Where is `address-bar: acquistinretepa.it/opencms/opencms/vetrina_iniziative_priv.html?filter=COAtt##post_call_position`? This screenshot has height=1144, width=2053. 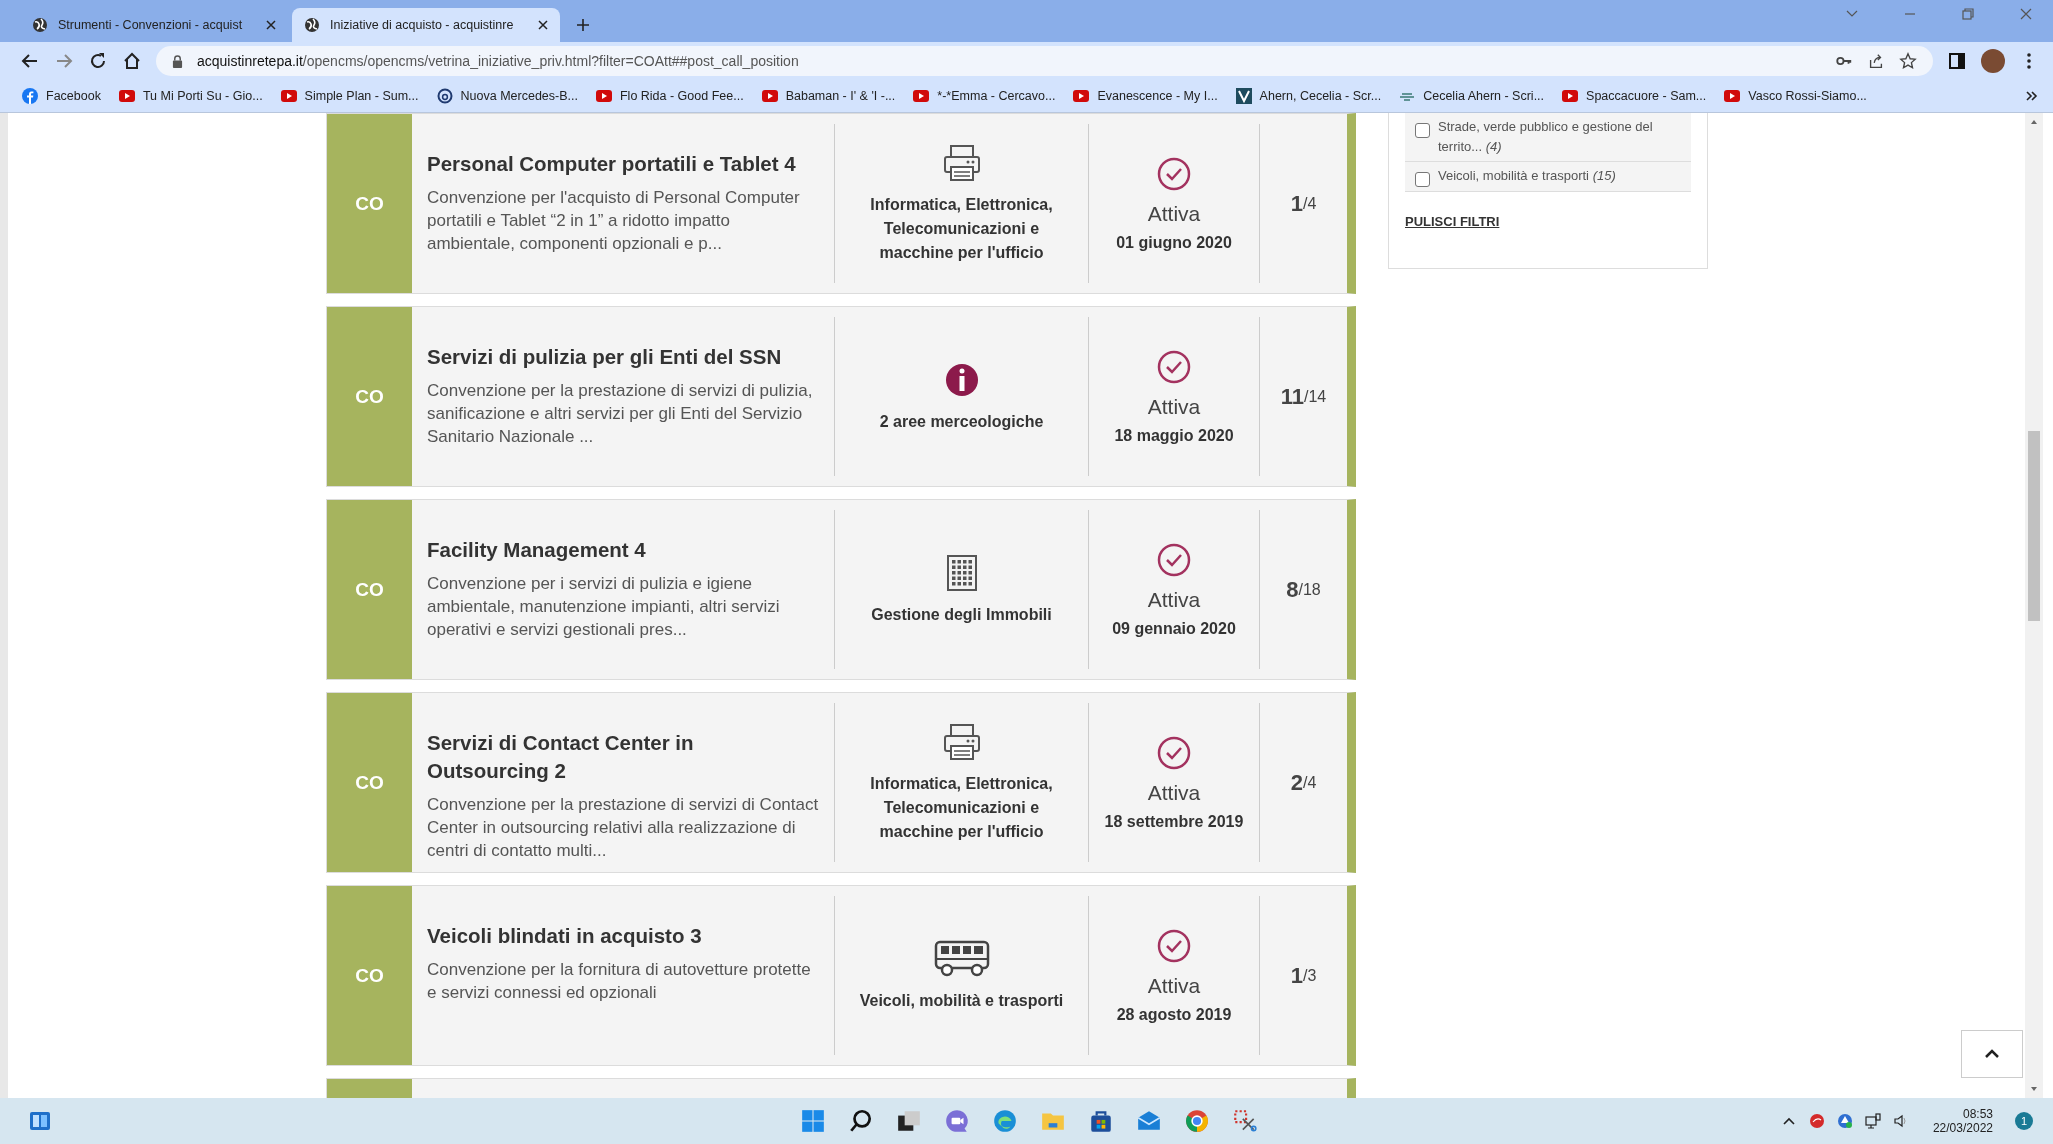
address-bar: acquistinretepa.it/opencms/opencms/vetrina_iniziative_priv.html?filter=COAtt##post_call_position is located at coordinates (1044, 61).